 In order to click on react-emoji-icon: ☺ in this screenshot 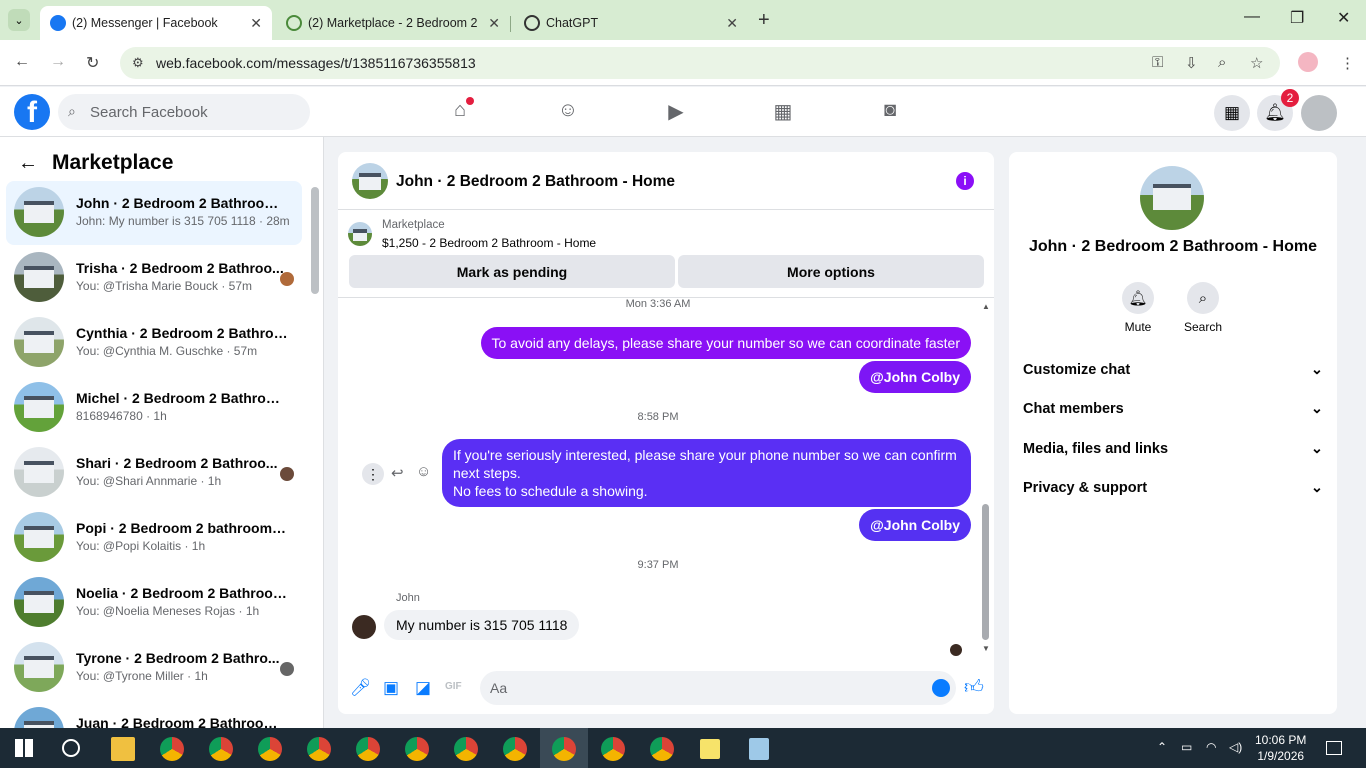, I will do `click(423, 471)`.